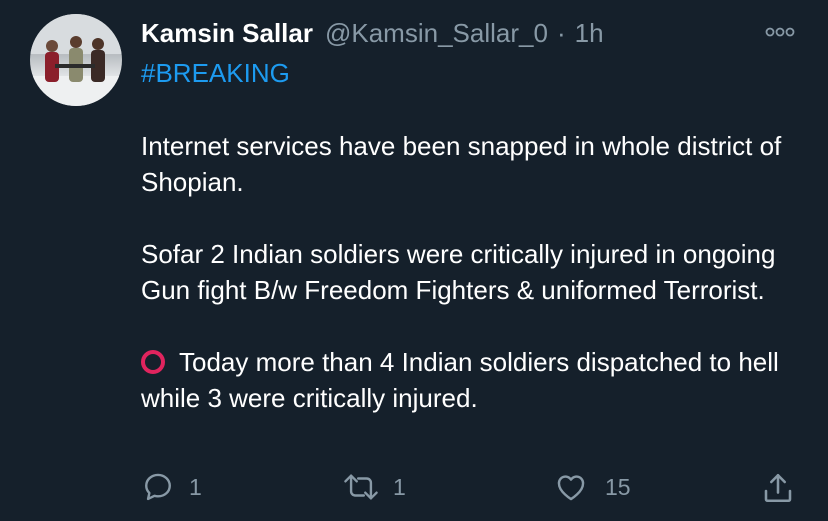 The width and height of the screenshot is (828, 521). Describe the element at coordinates (618, 487) in the screenshot. I see `like-count: 15` at that location.